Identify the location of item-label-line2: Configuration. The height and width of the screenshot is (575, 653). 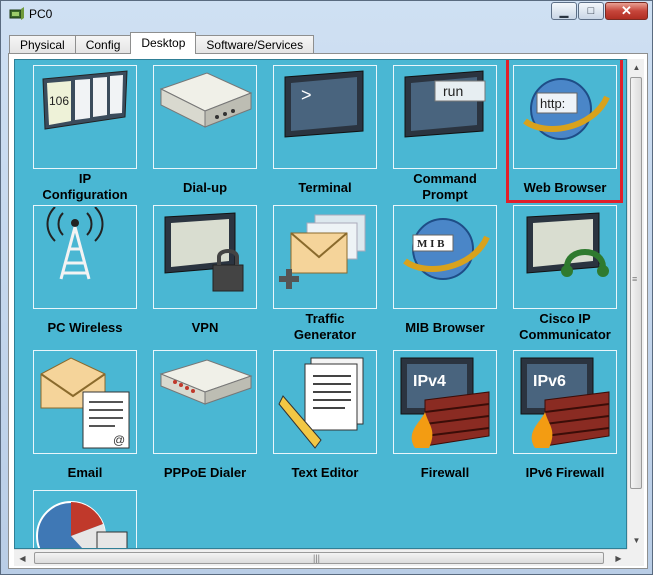
(85, 194).